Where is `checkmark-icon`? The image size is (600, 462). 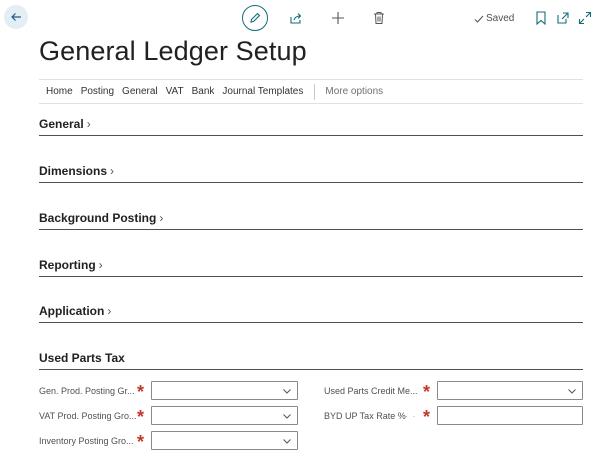 checkmark-icon is located at coordinates (479, 19).